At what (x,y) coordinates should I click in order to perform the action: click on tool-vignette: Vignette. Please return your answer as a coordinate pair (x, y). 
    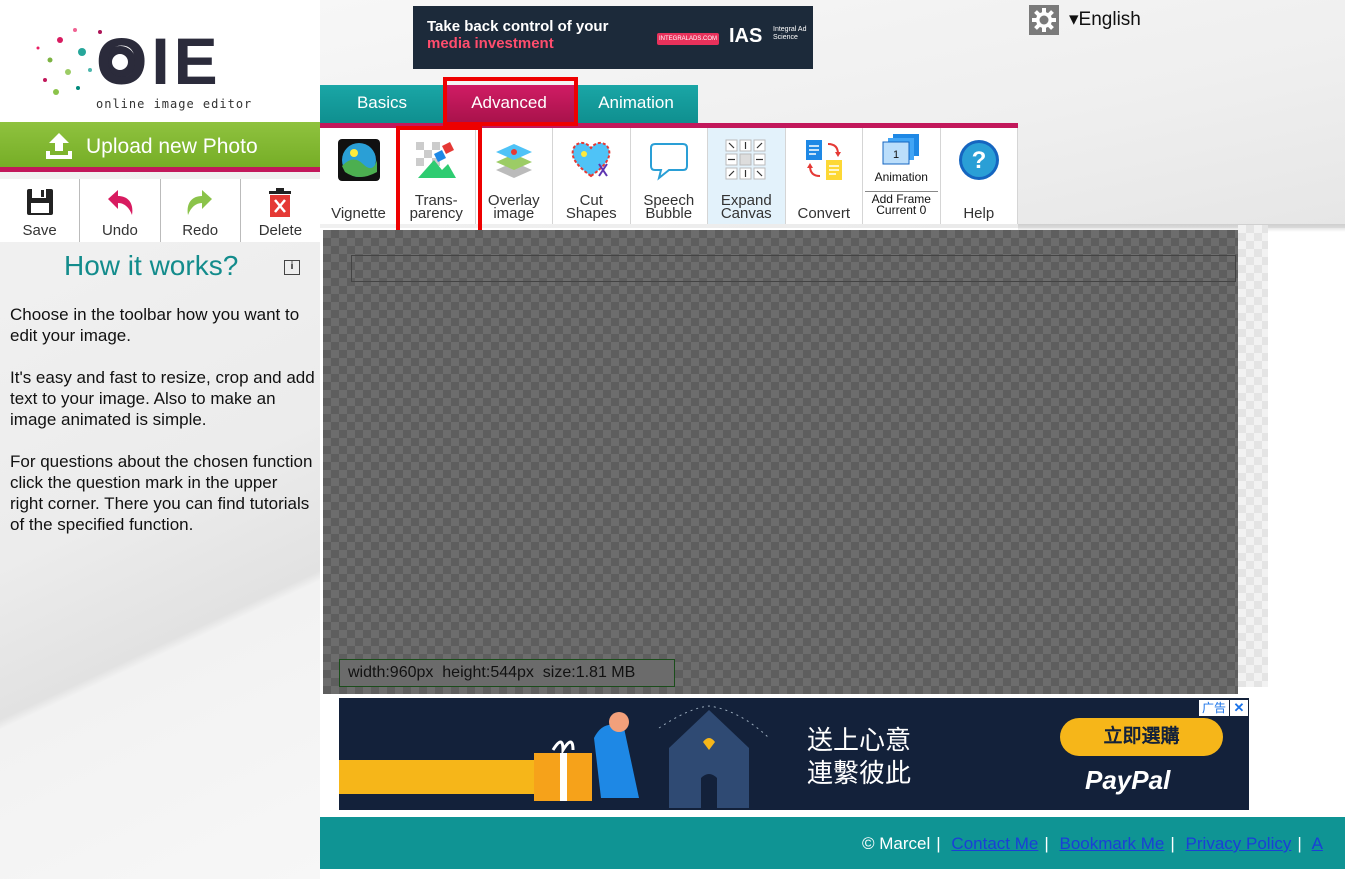
    Looking at the image, I should click on (359, 176).